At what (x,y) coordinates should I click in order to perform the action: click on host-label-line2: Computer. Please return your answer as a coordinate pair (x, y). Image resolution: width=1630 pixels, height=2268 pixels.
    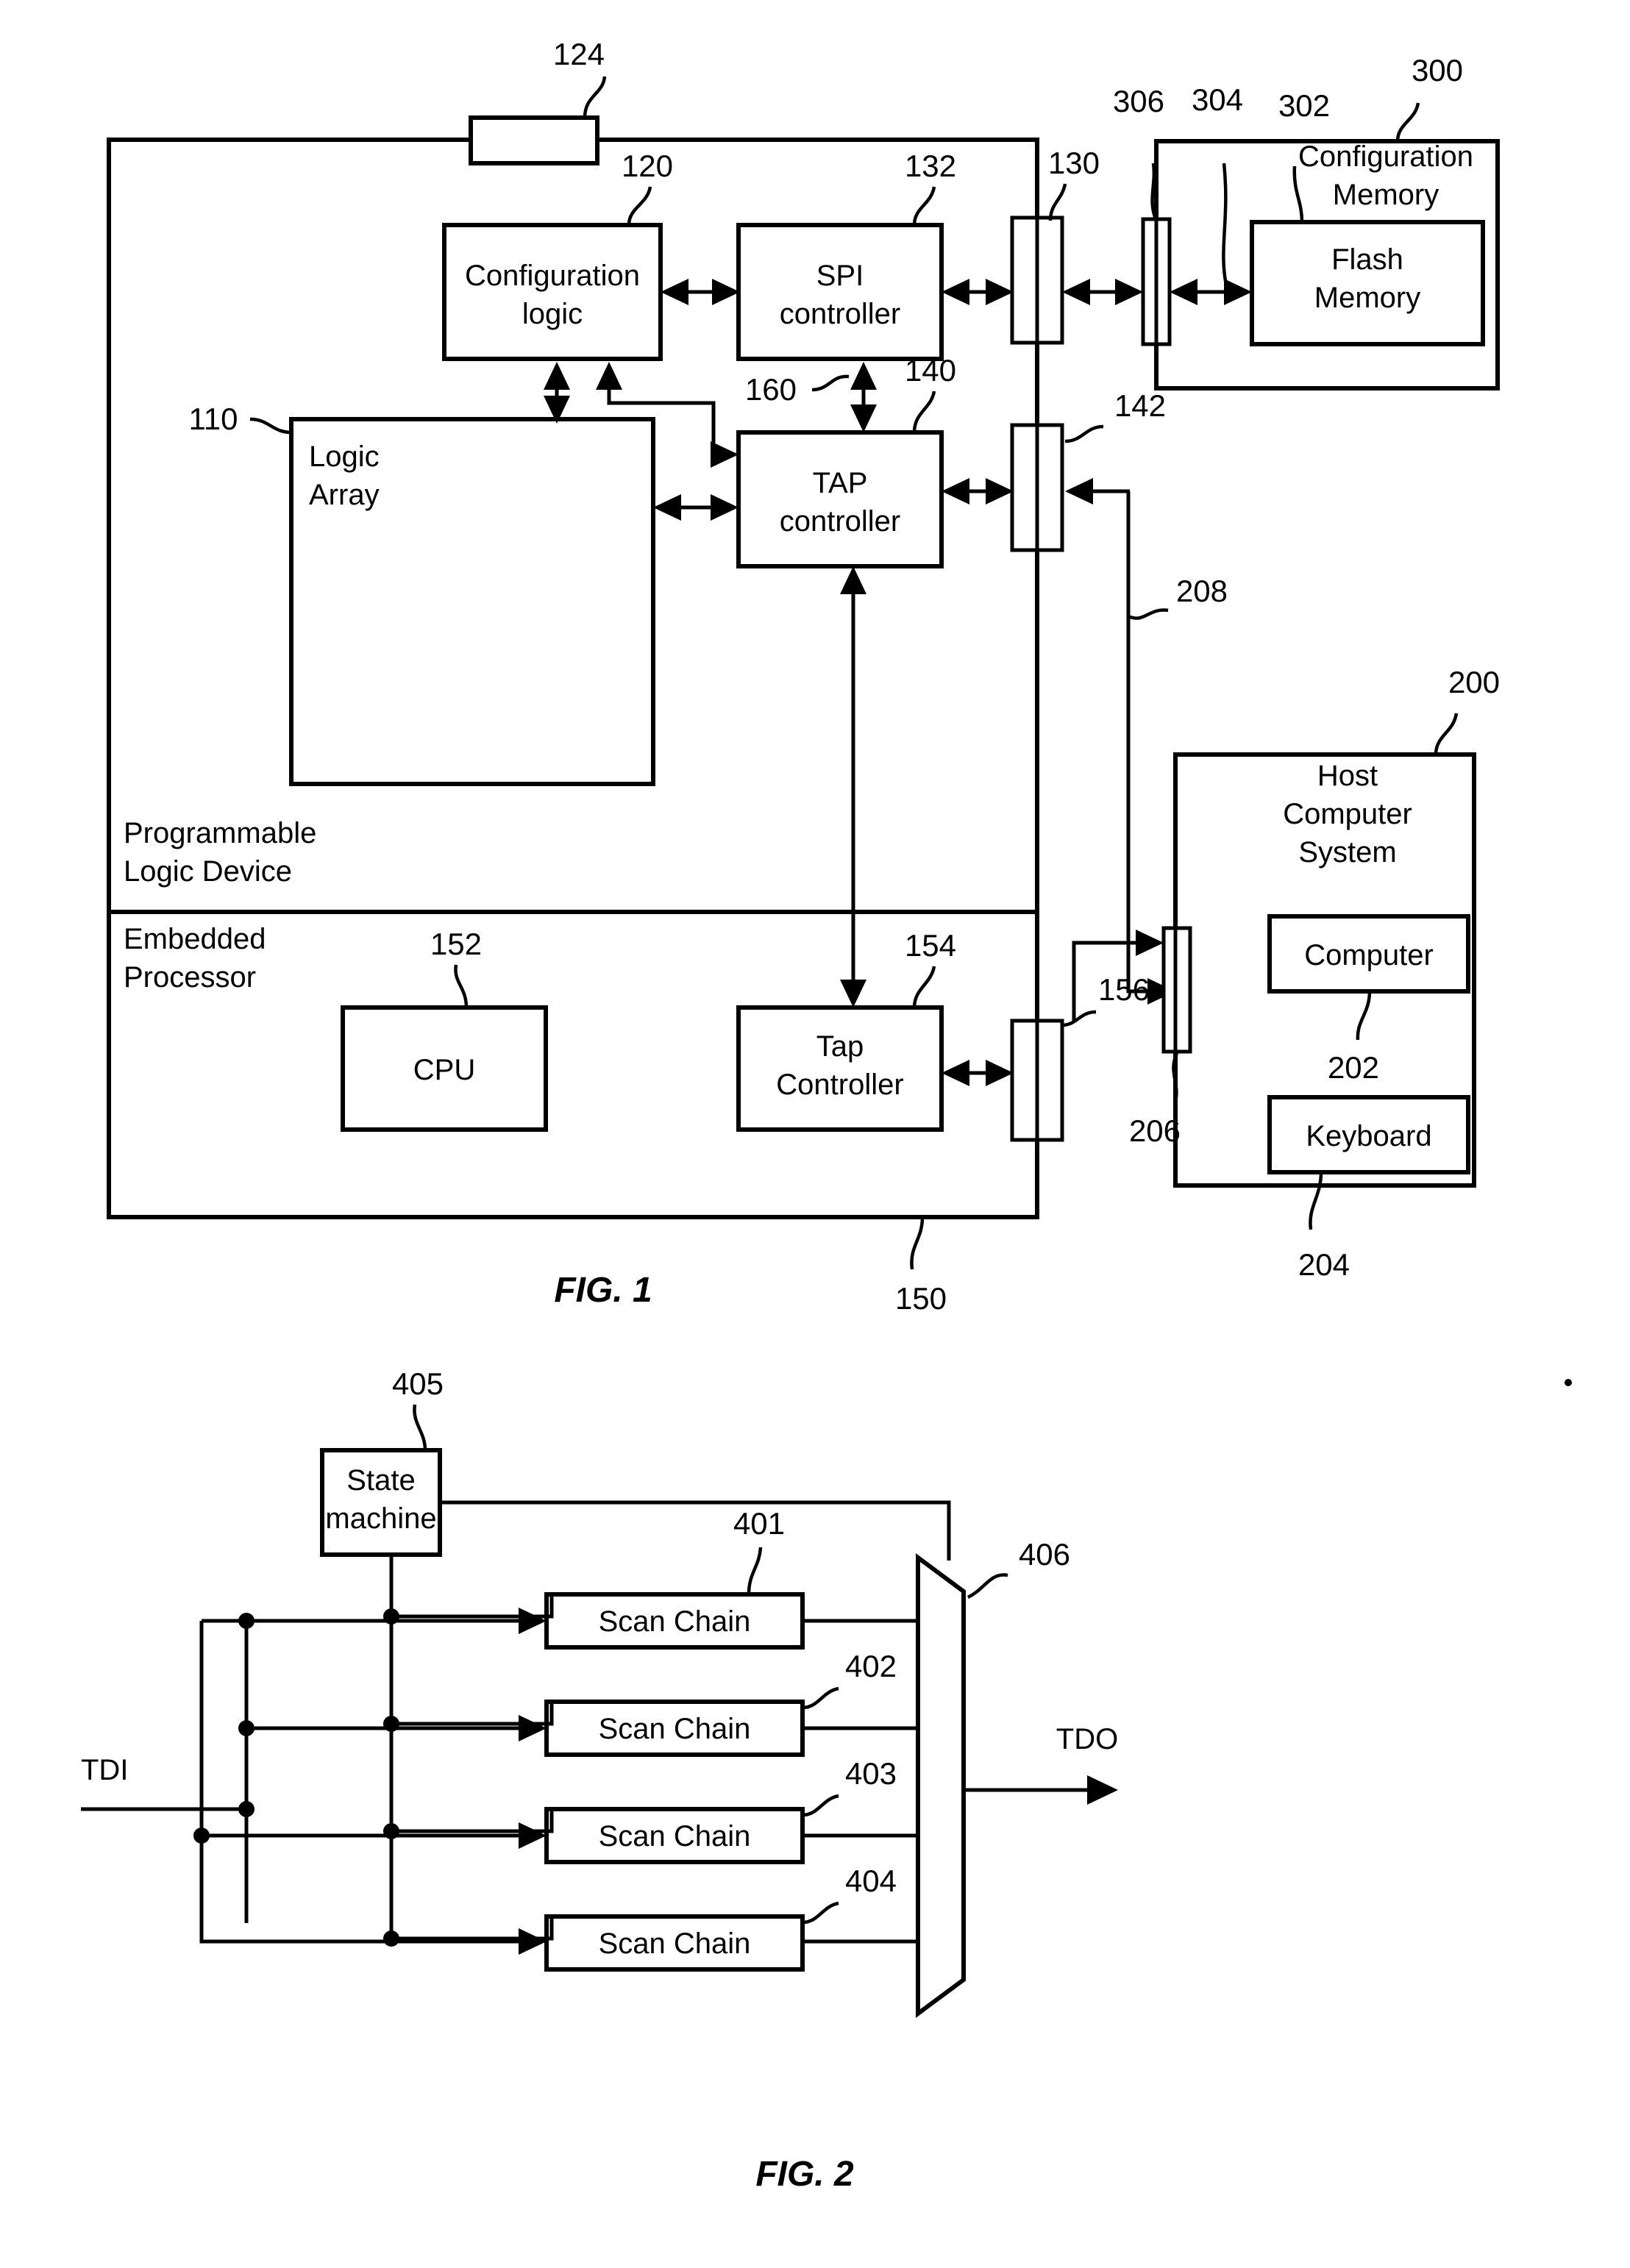
    Looking at the image, I should click on (1347, 814).